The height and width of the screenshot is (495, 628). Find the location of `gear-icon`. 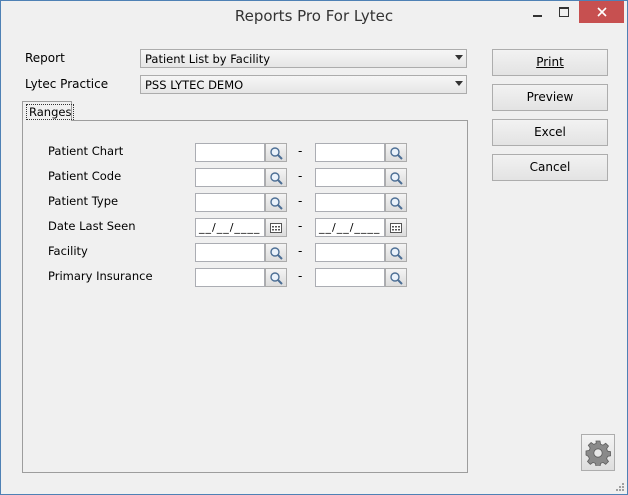

gear-icon is located at coordinates (598, 453).